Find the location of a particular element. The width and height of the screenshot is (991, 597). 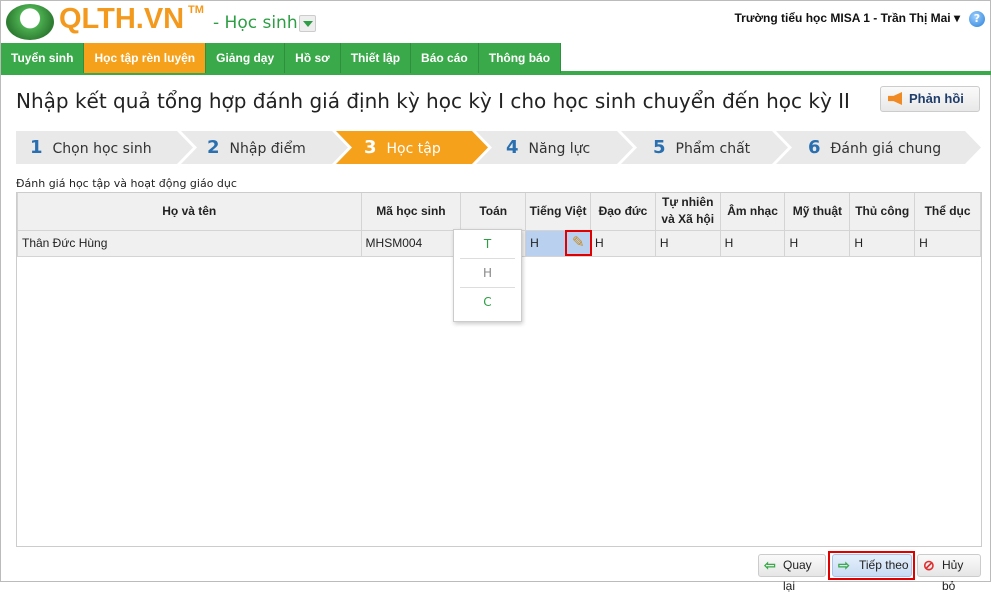

col-my-thuat: Mỹ thuật is located at coordinates (817, 212).